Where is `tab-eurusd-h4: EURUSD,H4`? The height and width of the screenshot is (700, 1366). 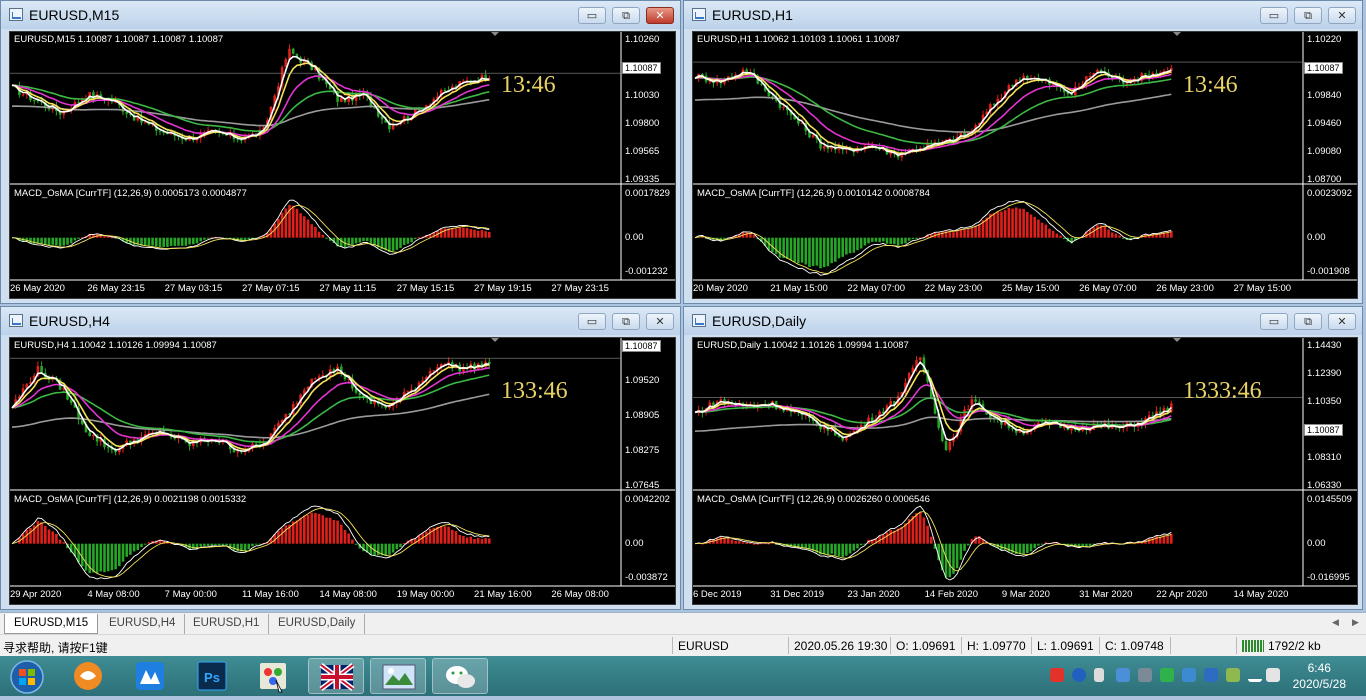
tab-eurusd-h4: EURUSD,H4 is located at coordinates (143, 624).